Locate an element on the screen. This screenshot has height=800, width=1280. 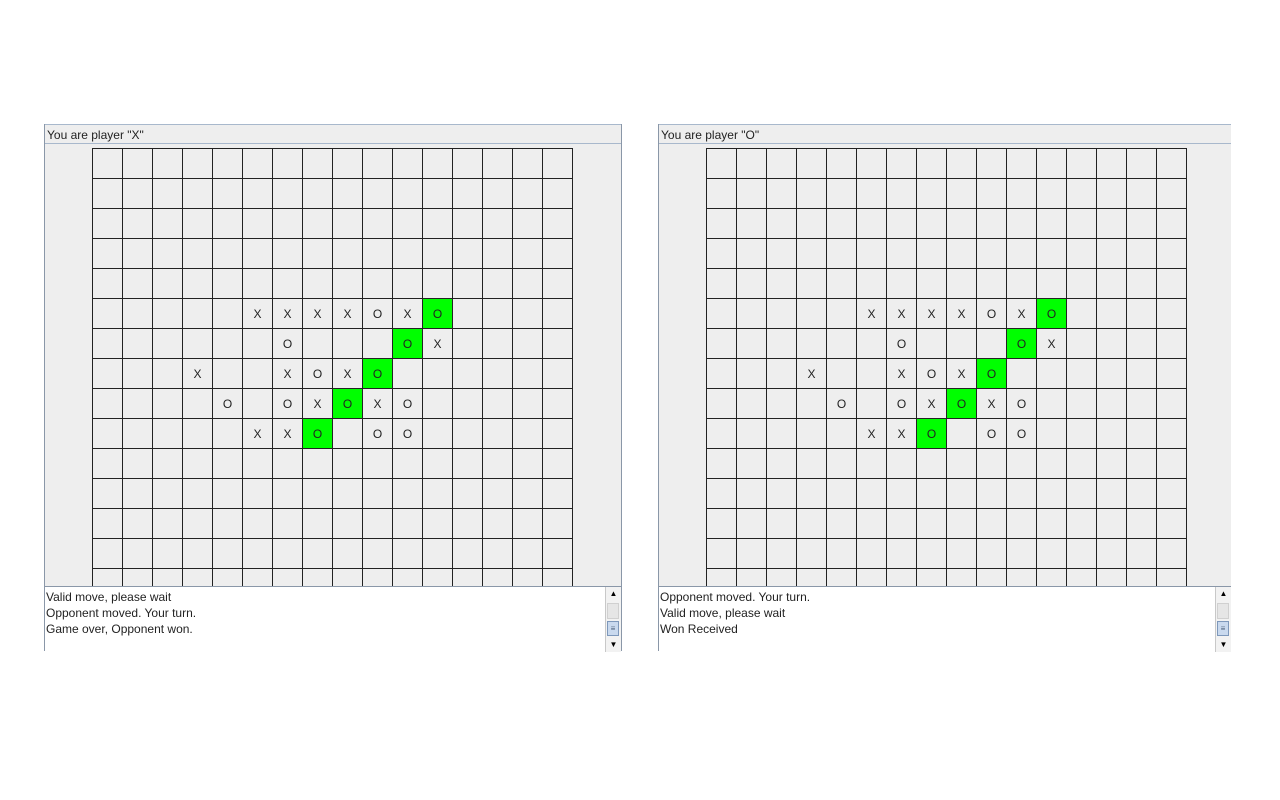
arrow-up-icon: ▲ is located at coordinates (1223, 594).